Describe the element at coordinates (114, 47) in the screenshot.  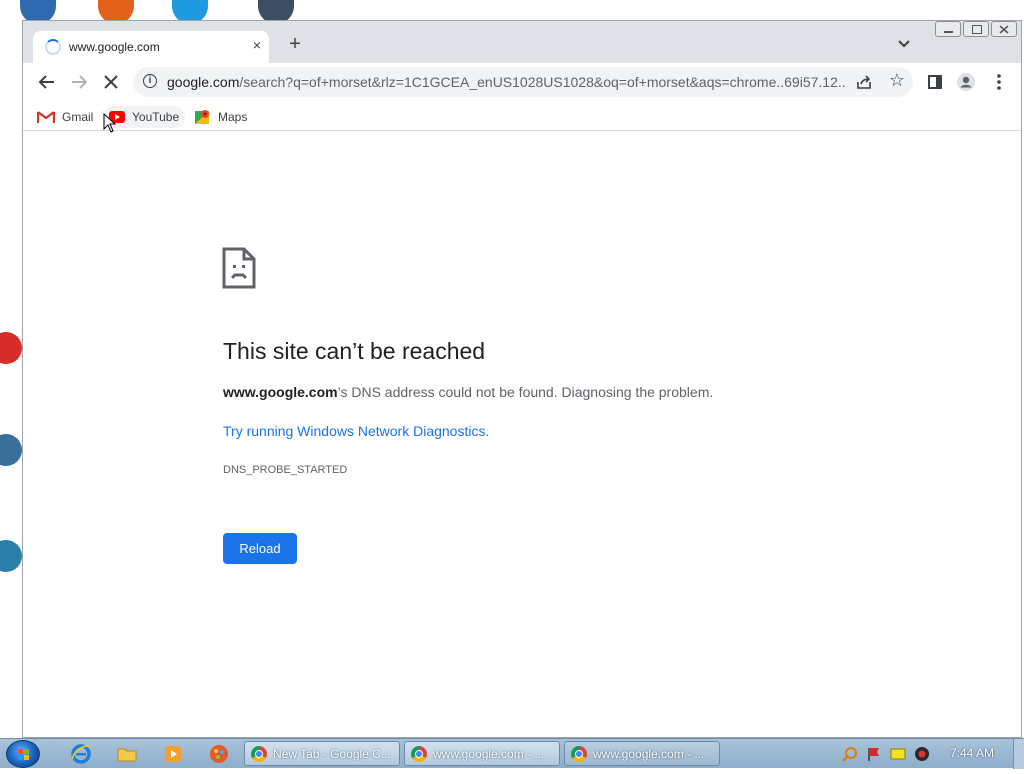
I see `tab-title: www.google.com` at that location.